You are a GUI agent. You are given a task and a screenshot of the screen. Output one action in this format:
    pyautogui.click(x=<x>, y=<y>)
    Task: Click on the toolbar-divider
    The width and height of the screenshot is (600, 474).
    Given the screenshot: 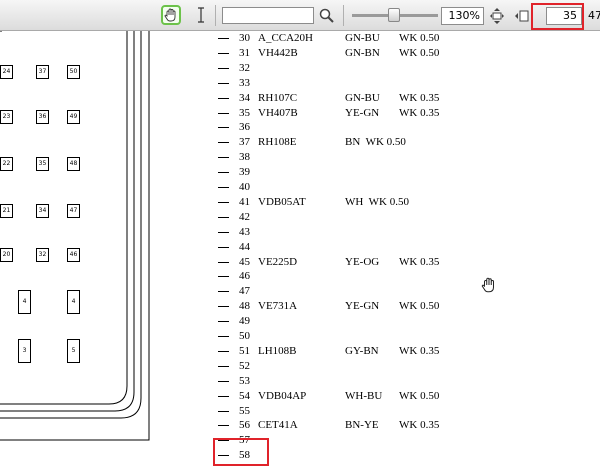 What is the action you would take?
    pyautogui.click(x=343, y=15)
    